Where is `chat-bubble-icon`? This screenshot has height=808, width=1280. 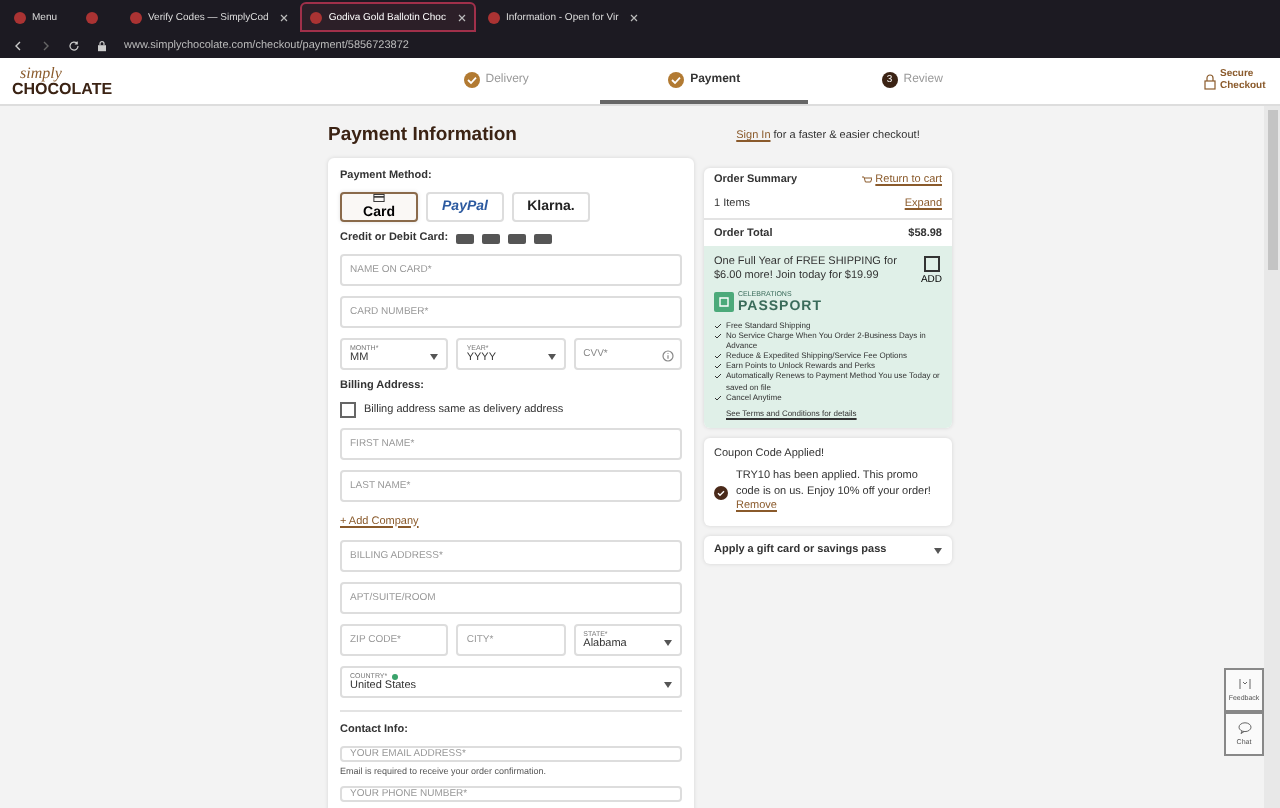 chat-bubble-icon is located at coordinates (1244, 728).